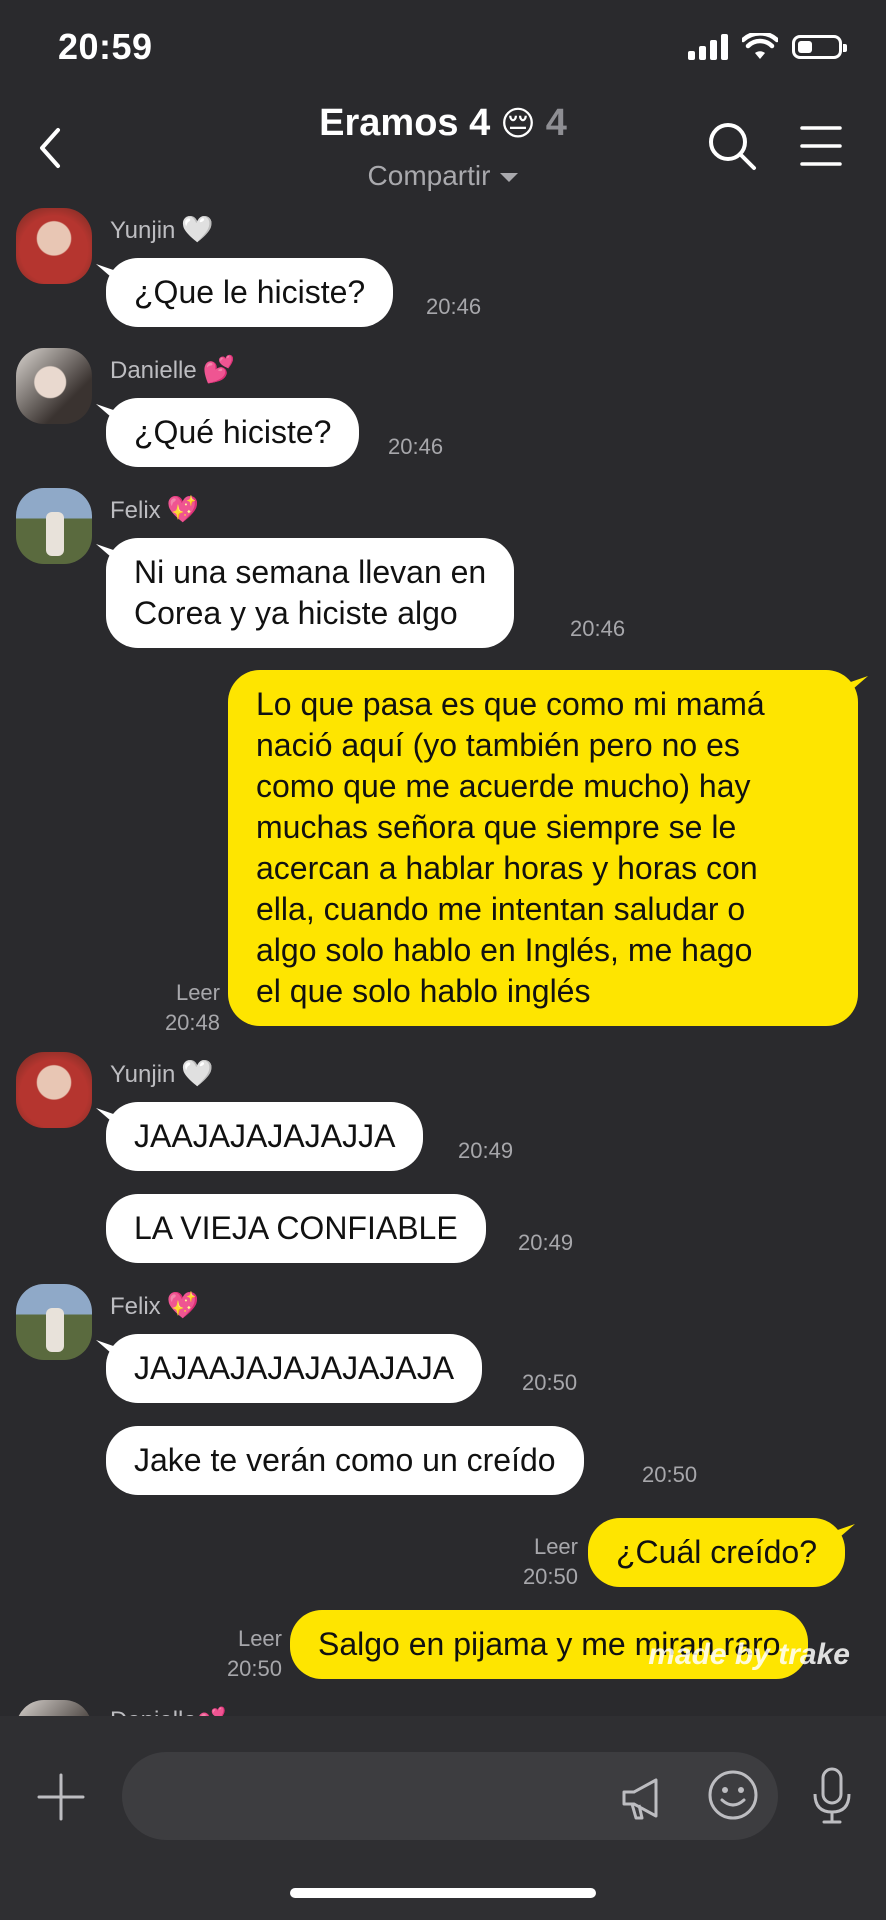  Describe the element at coordinates (644, 1798) in the screenshot. I see `megaphone-icon` at that location.